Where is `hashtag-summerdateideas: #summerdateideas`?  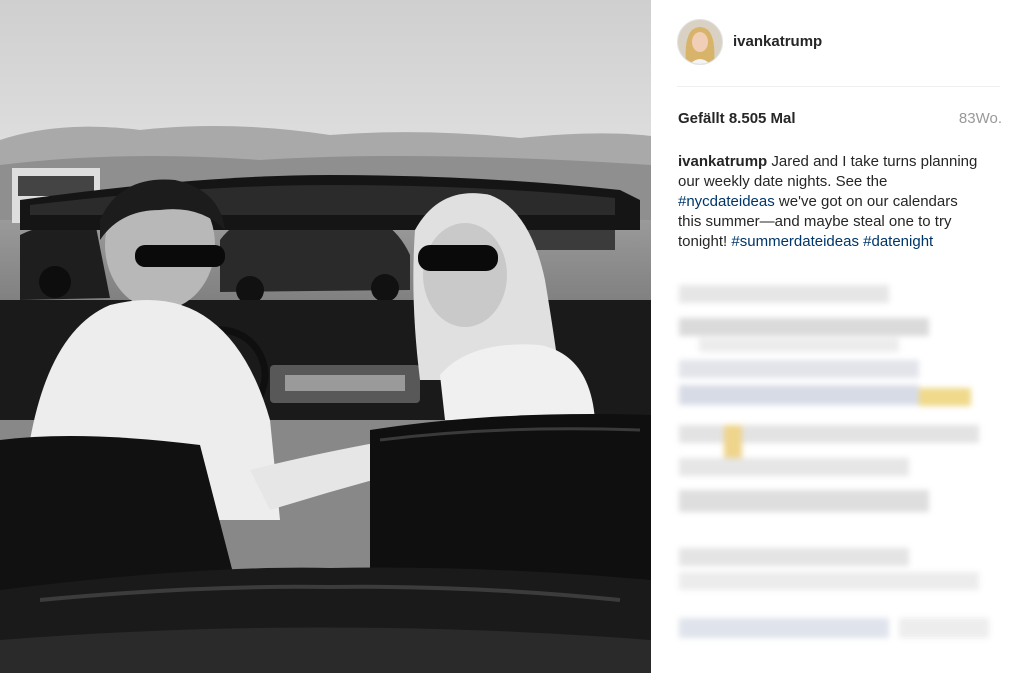 hashtag-summerdateideas: #summerdateideas is located at coordinates (795, 241).